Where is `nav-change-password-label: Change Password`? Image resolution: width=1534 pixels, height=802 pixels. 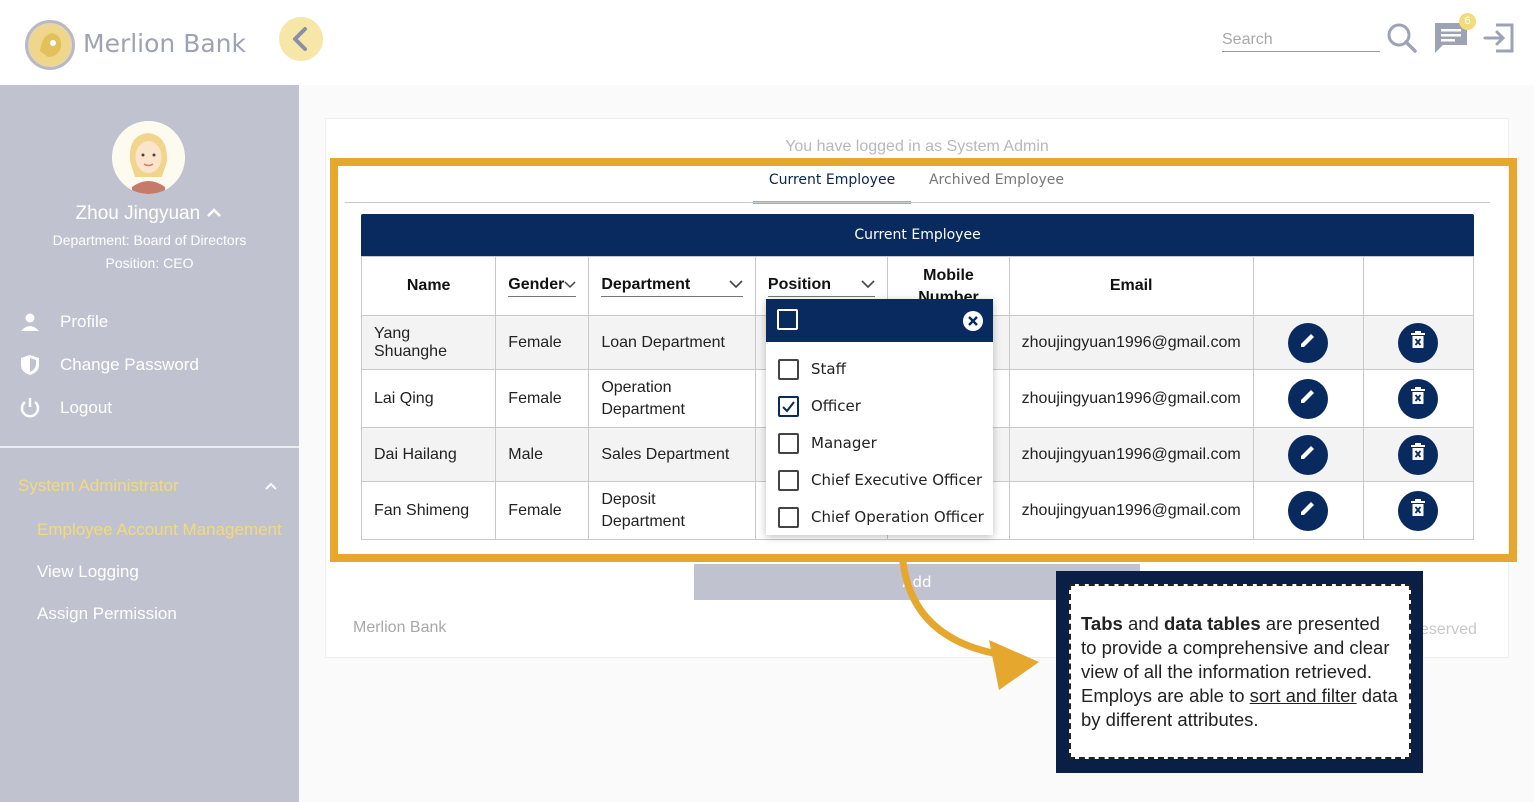
nav-change-password-label: Change Password is located at coordinates (129, 364).